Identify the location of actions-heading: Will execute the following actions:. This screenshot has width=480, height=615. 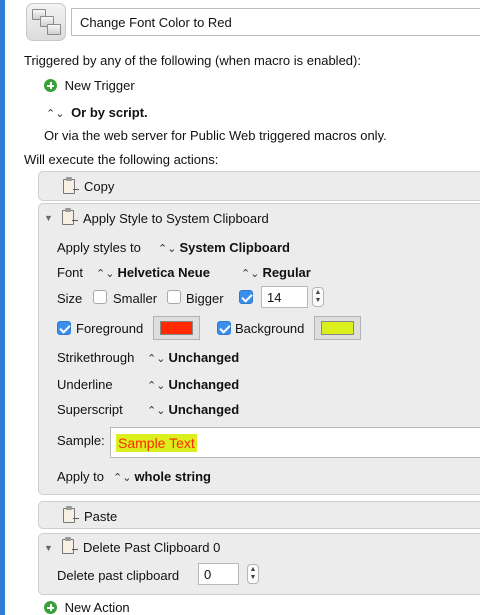
(121, 159).